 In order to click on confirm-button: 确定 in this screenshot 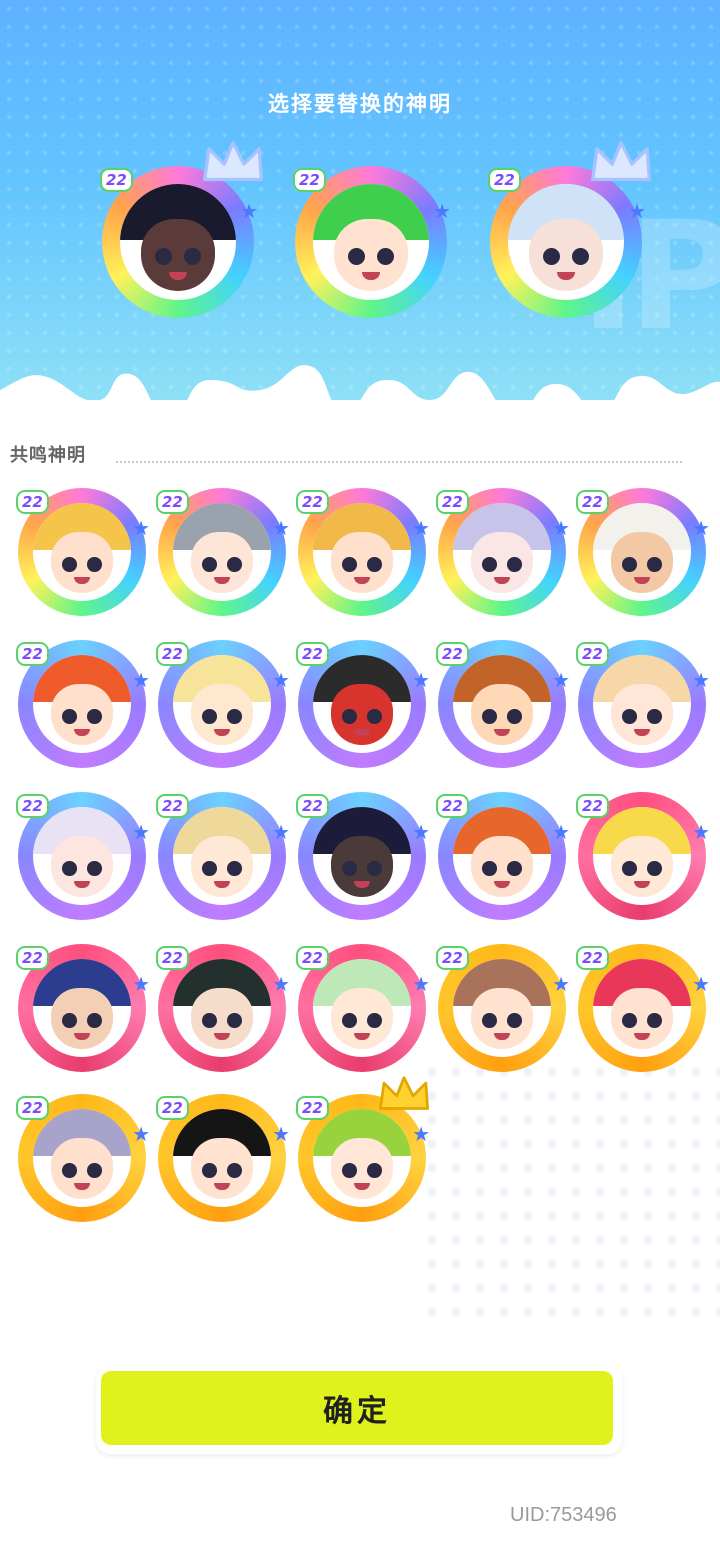, I will do `click(359, 1410)`.